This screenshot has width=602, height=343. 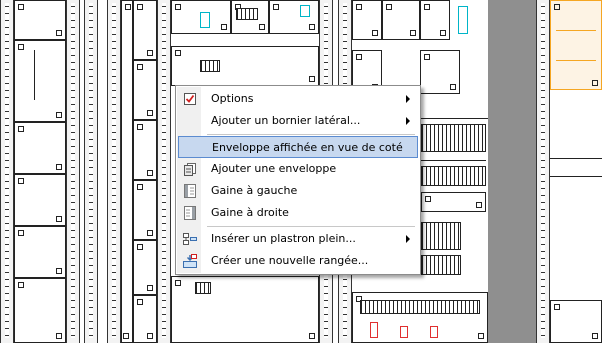 I want to click on menu-item-label: Gaine à gauche, so click(x=254, y=190).